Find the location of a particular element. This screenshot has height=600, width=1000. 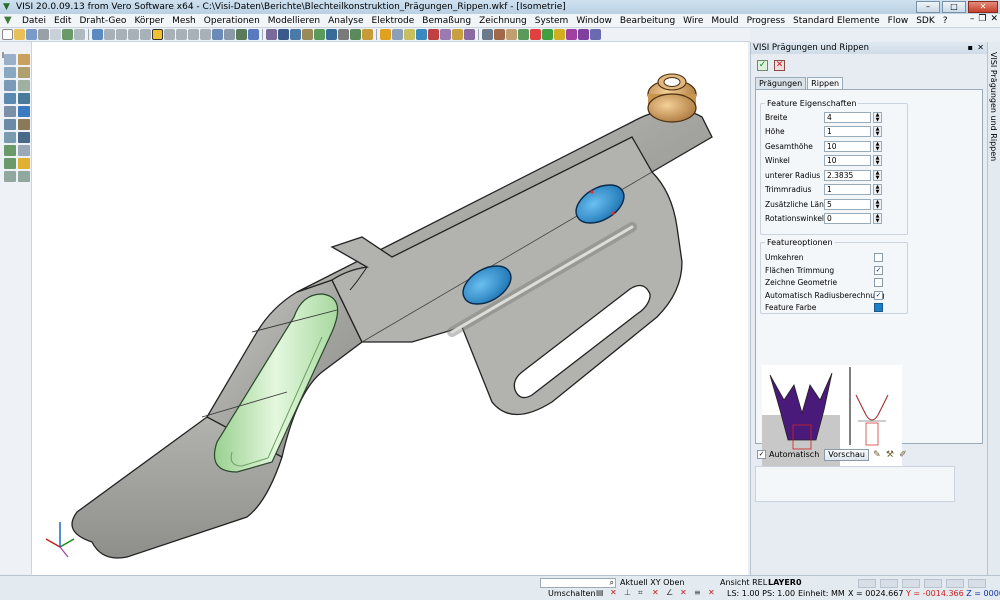

move-icon is located at coordinates (10, 137).